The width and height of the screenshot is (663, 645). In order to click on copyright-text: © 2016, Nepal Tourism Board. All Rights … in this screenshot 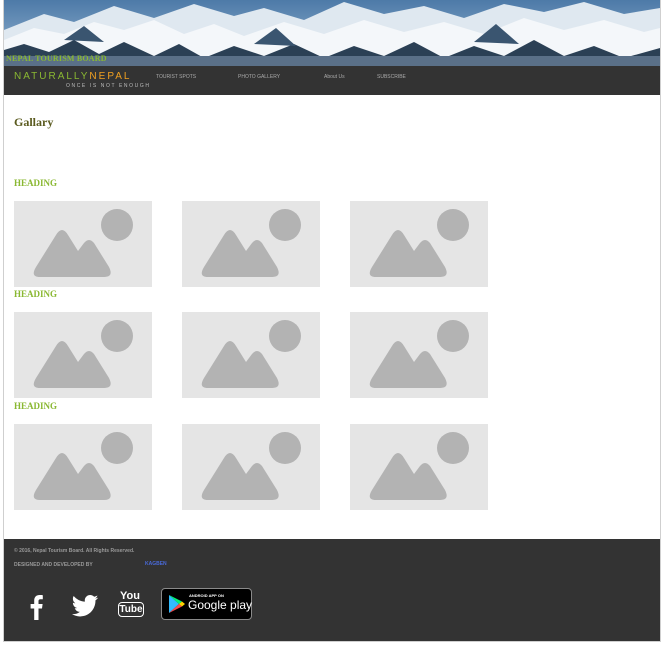, I will do `click(74, 551)`.